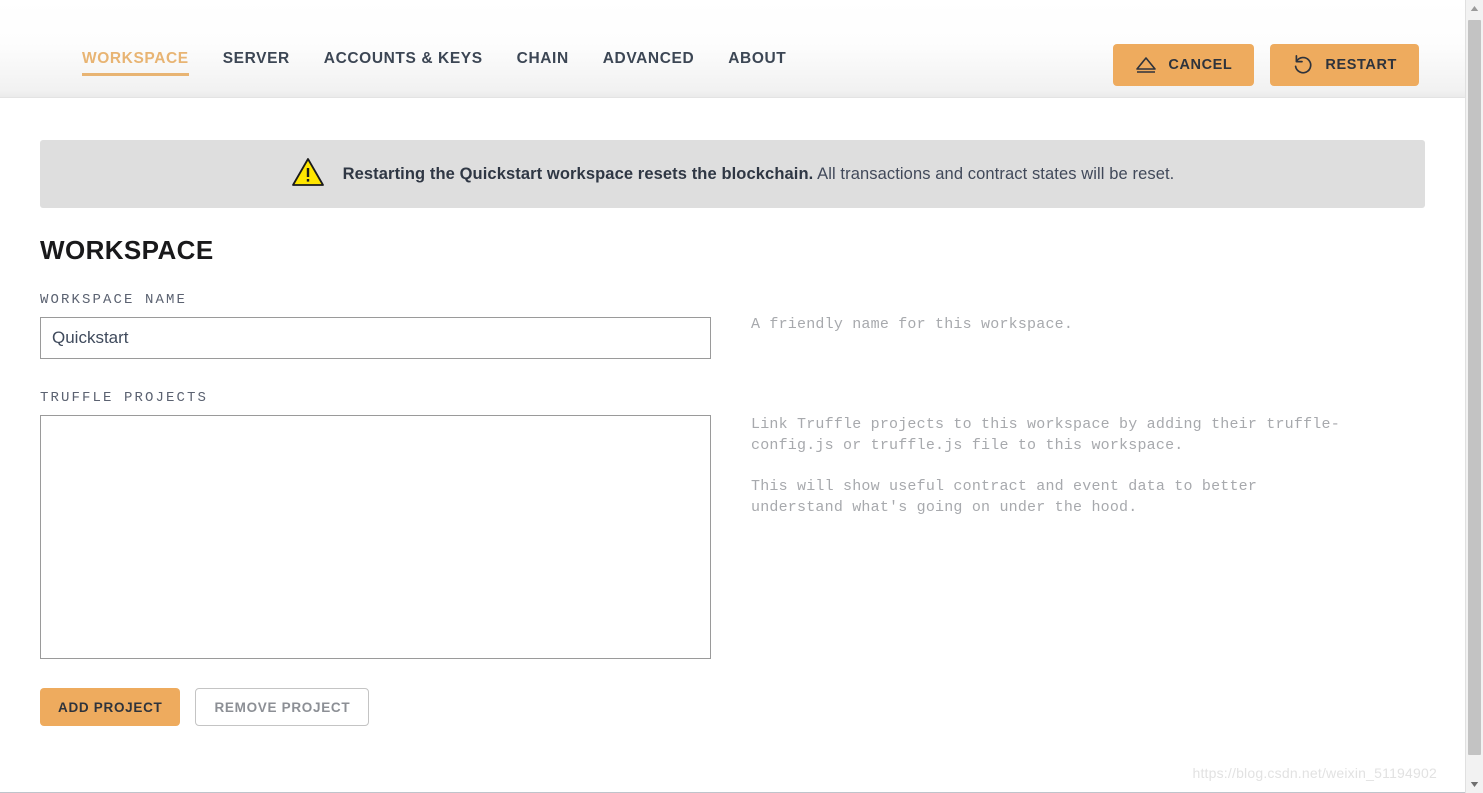 Image resolution: width=1483 pixels, height=793 pixels. Describe the element at coordinates (375, 537) in the screenshot. I see `truffle-projects-list` at that location.